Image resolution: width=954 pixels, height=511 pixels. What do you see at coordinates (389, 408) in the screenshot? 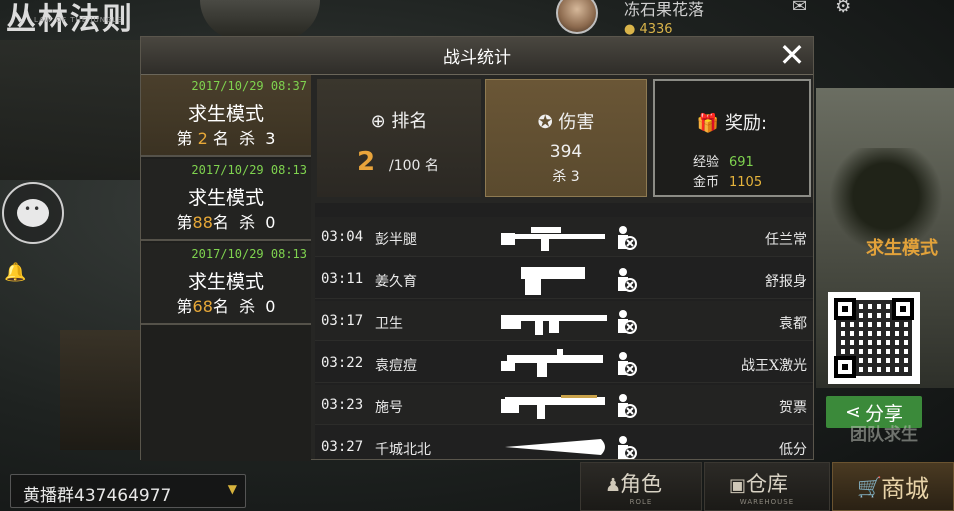
I see `killer-name: 施号` at bounding box center [389, 408].